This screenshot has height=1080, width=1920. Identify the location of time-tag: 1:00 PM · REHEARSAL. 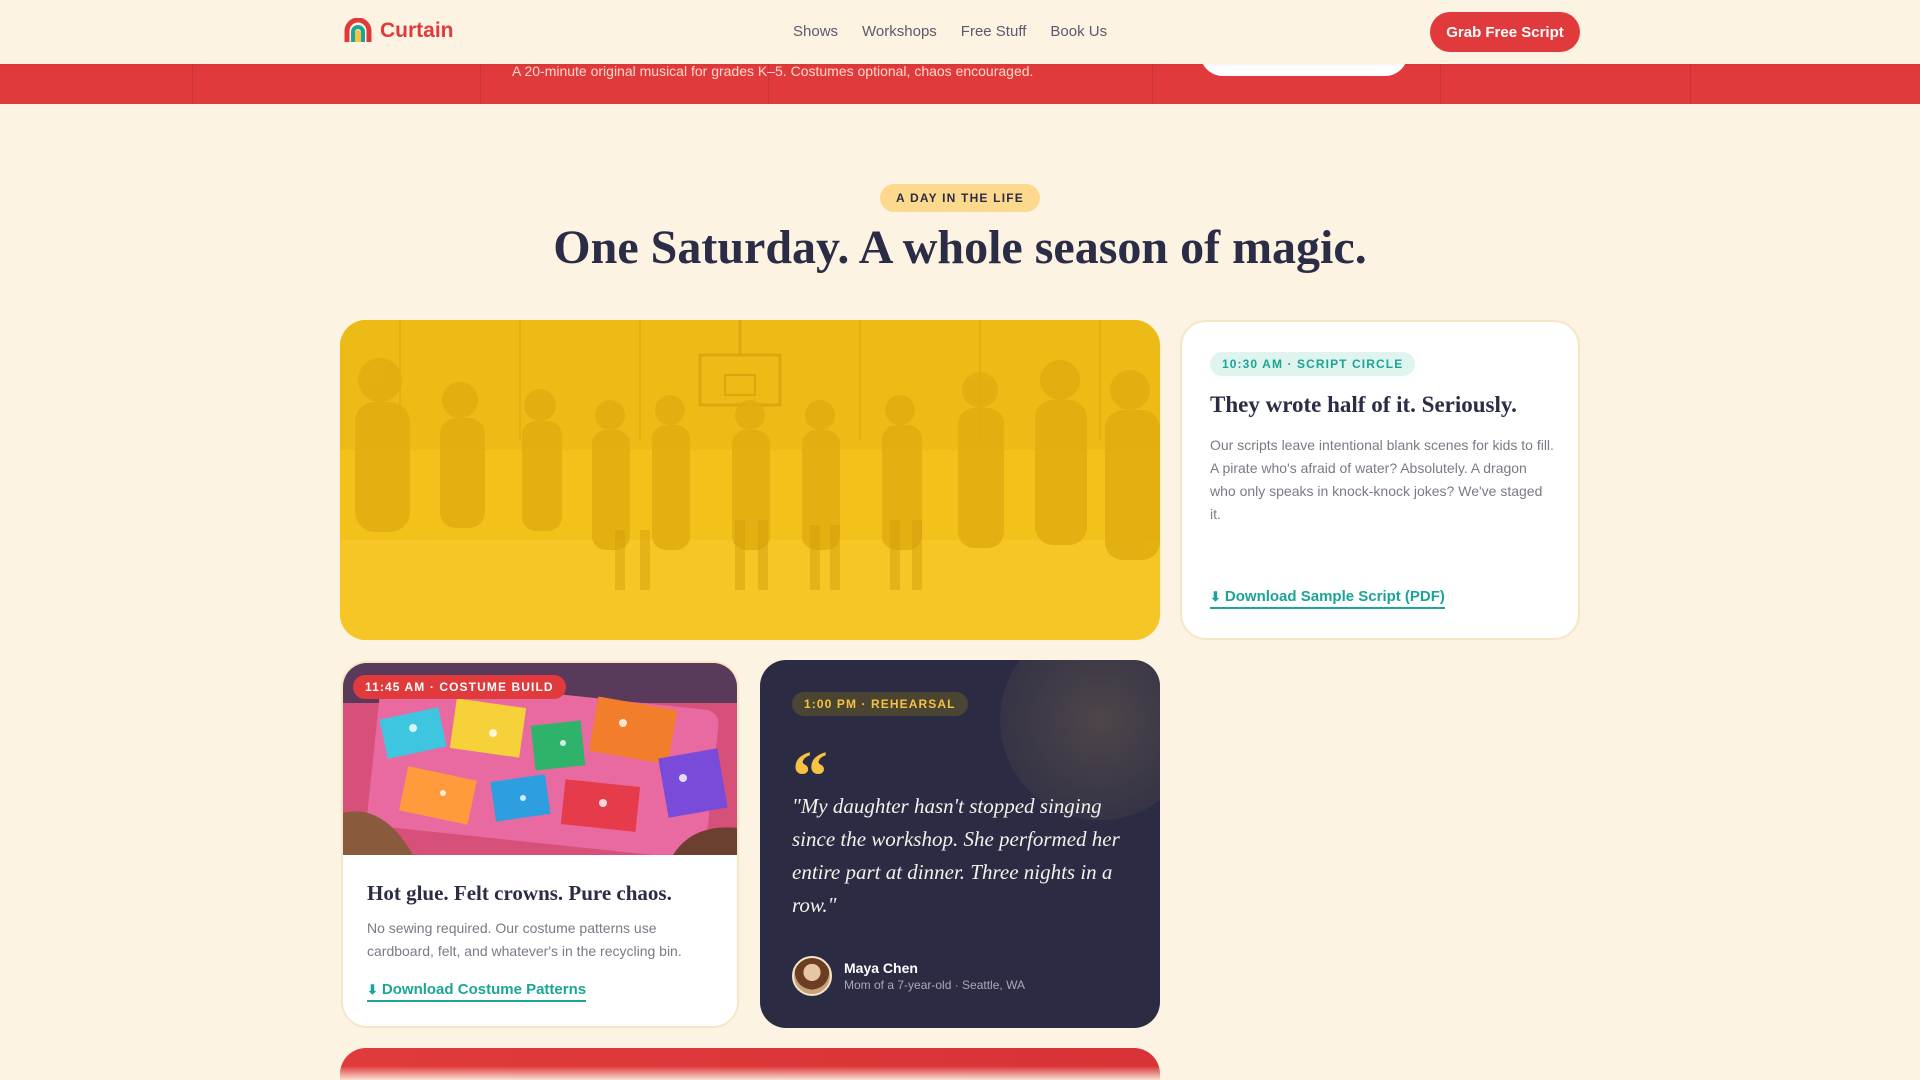
(880, 704).